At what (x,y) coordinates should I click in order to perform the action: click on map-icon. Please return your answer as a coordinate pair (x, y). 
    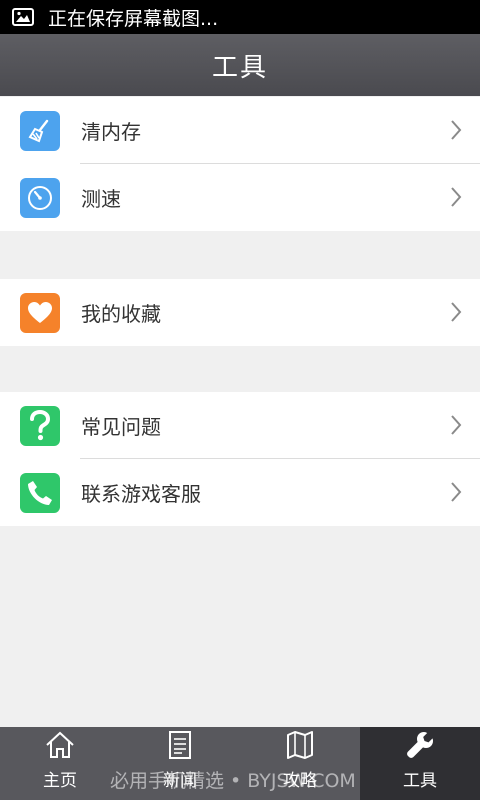
    Looking at the image, I should click on (300, 745).